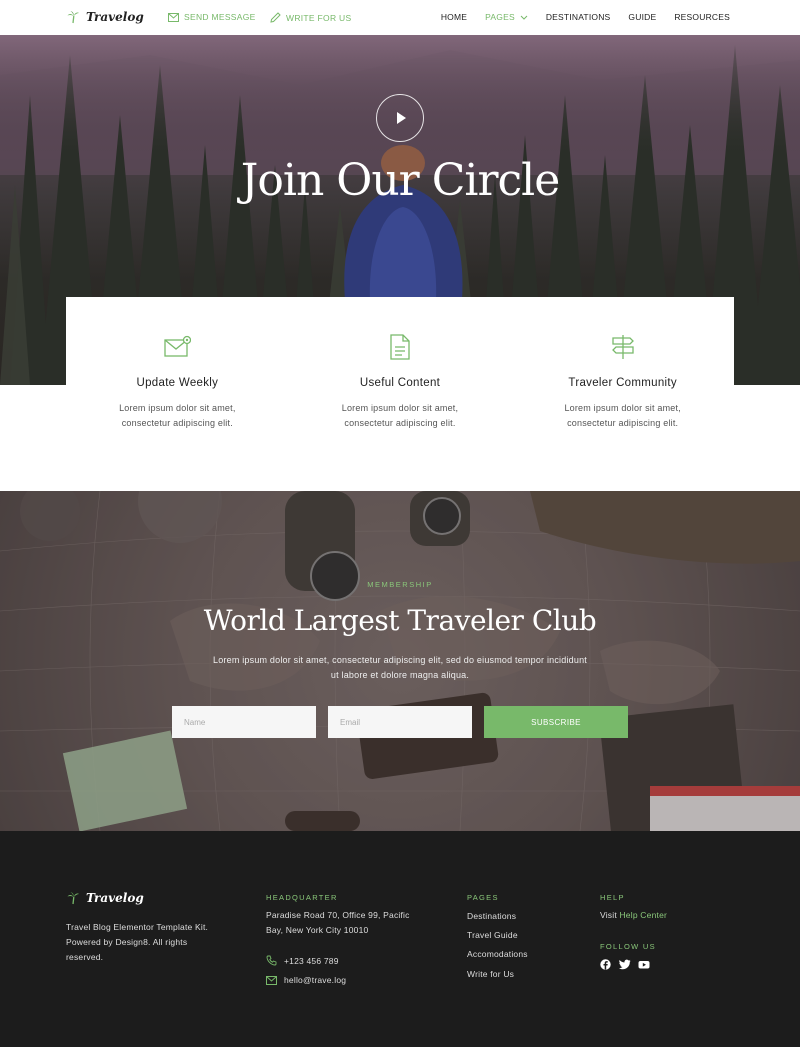 The width and height of the screenshot is (800, 1047). I want to click on brand-name: Travelog, so click(115, 17).